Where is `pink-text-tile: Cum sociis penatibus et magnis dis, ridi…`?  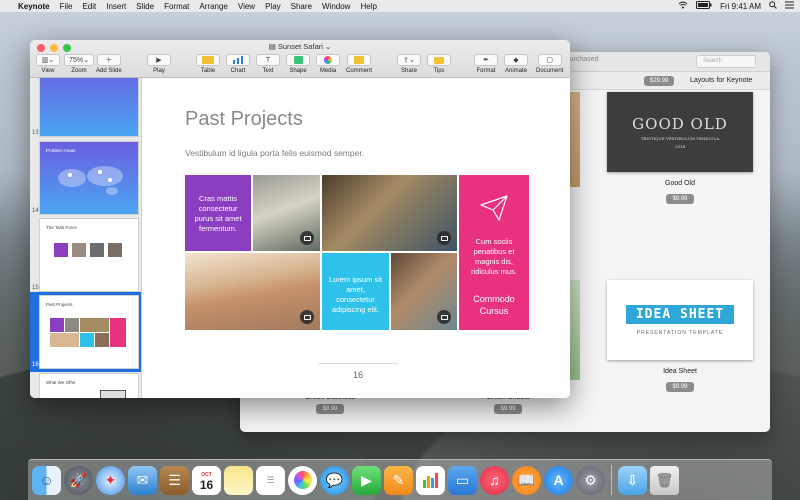
pink-text-tile: Cum sociis penatibus et magnis dis, ridi… is located at coordinates (494, 252).